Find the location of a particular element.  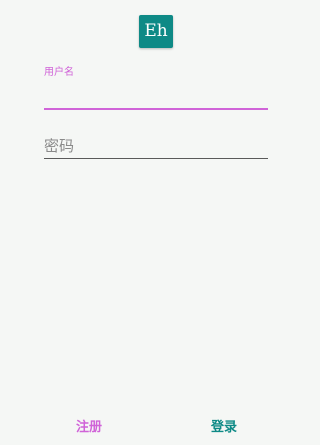

password-underline is located at coordinates (156, 158).